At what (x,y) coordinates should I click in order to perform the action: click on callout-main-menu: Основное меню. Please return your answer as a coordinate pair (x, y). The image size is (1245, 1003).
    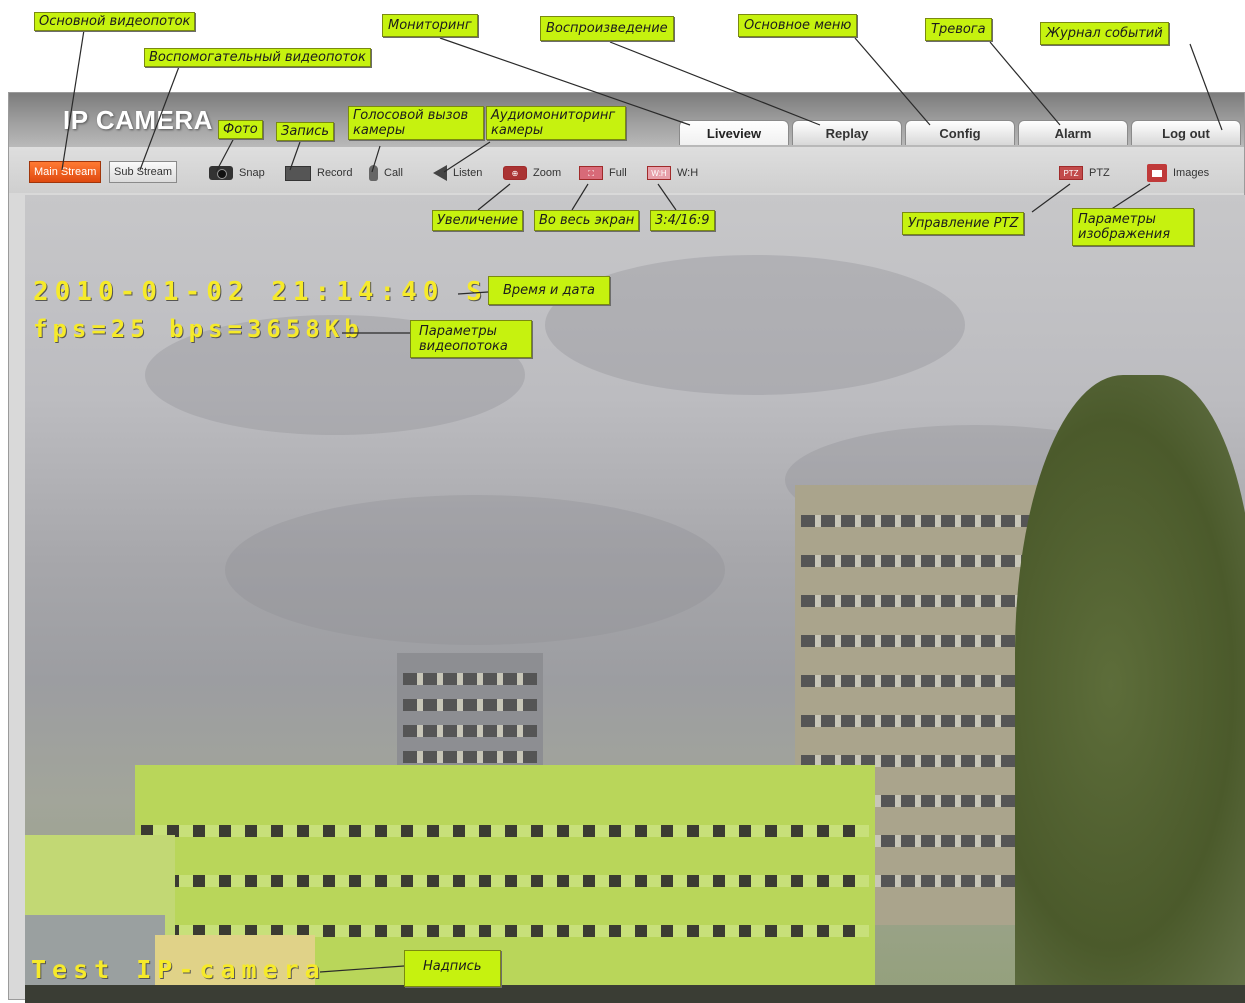
    Looking at the image, I should click on (798, 25).